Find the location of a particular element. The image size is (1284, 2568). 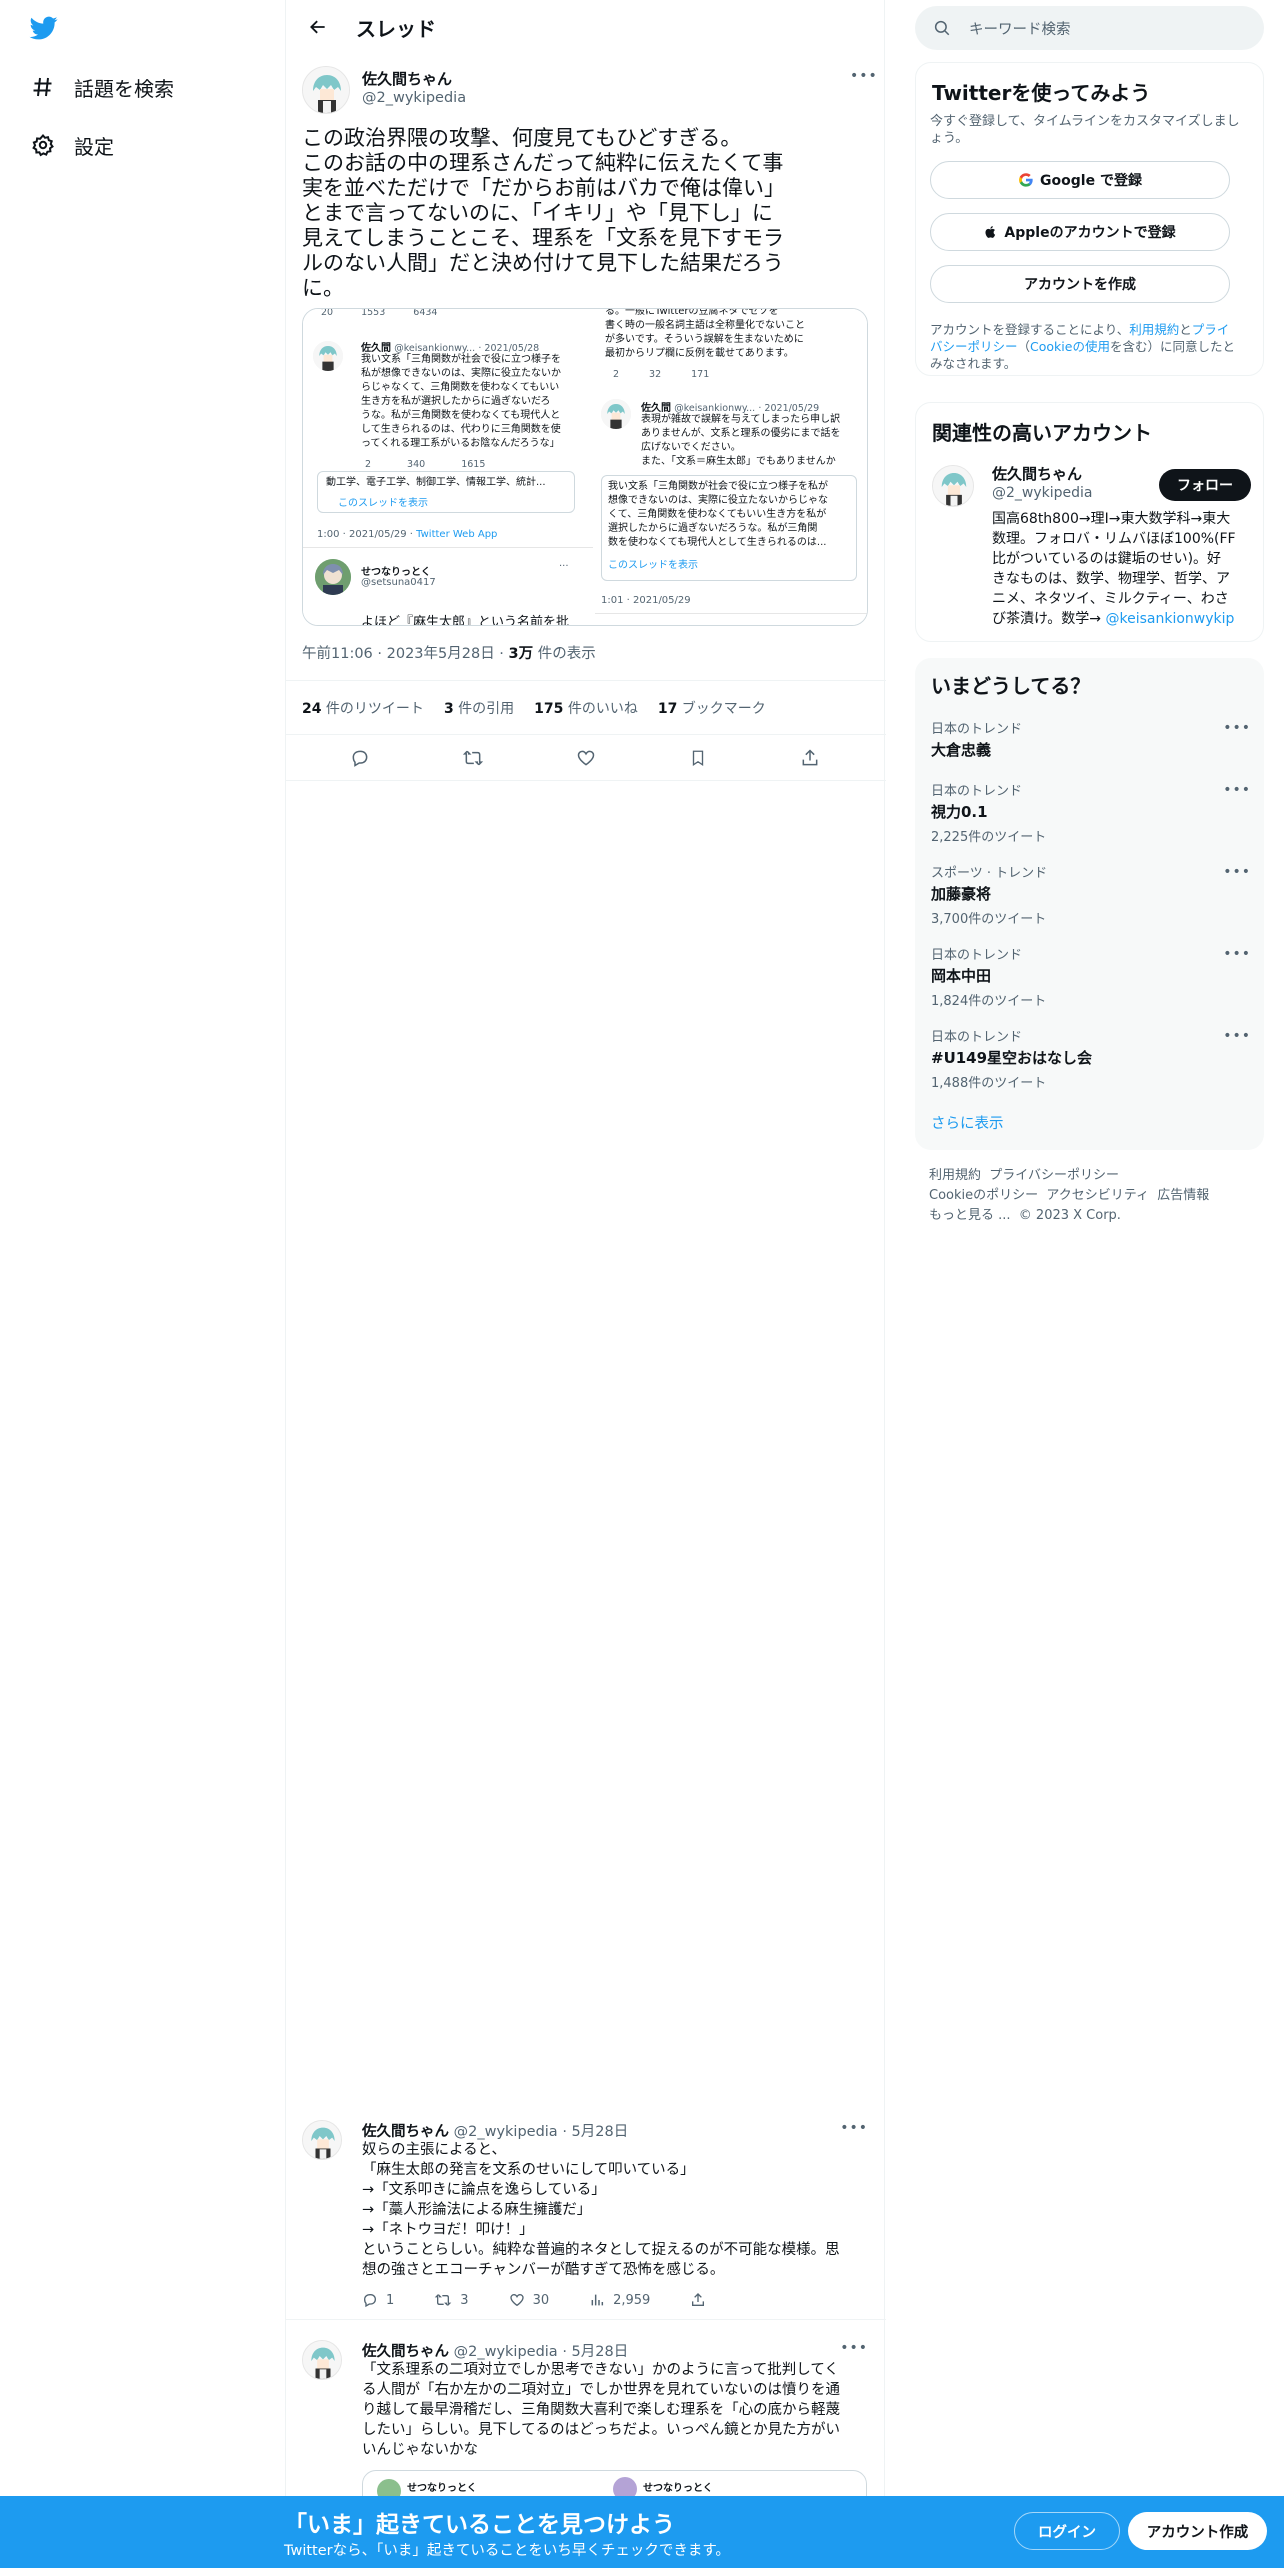

shot-counts: 20 1553 6434 is located at coordinates (379, 313).